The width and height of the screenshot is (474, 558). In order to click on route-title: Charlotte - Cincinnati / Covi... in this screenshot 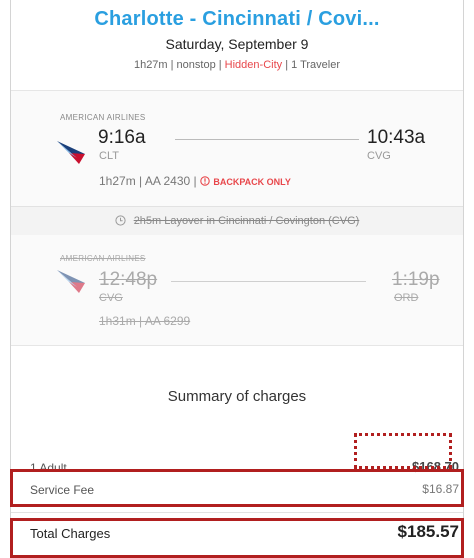, I will do `click(237, 19)`.